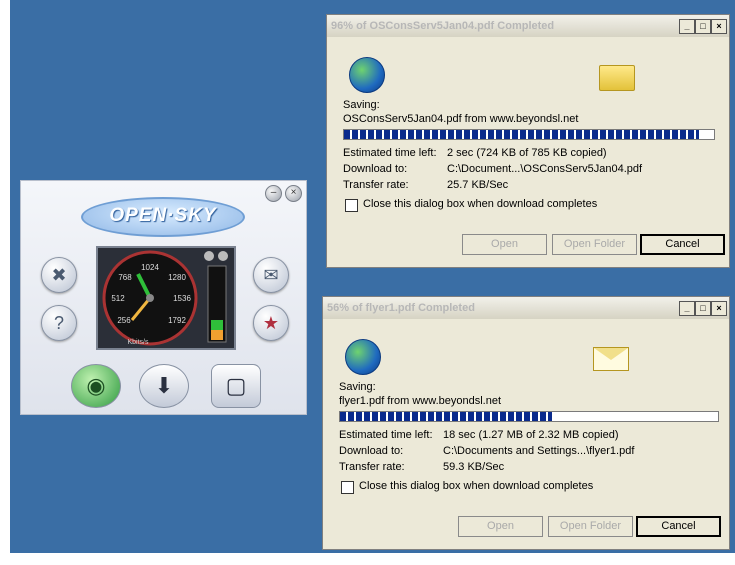 The width and height of the screenshot is (735, 565). I want to click on dialog-title: 56% of flyer1.pdf Completed, so click(401, 308).